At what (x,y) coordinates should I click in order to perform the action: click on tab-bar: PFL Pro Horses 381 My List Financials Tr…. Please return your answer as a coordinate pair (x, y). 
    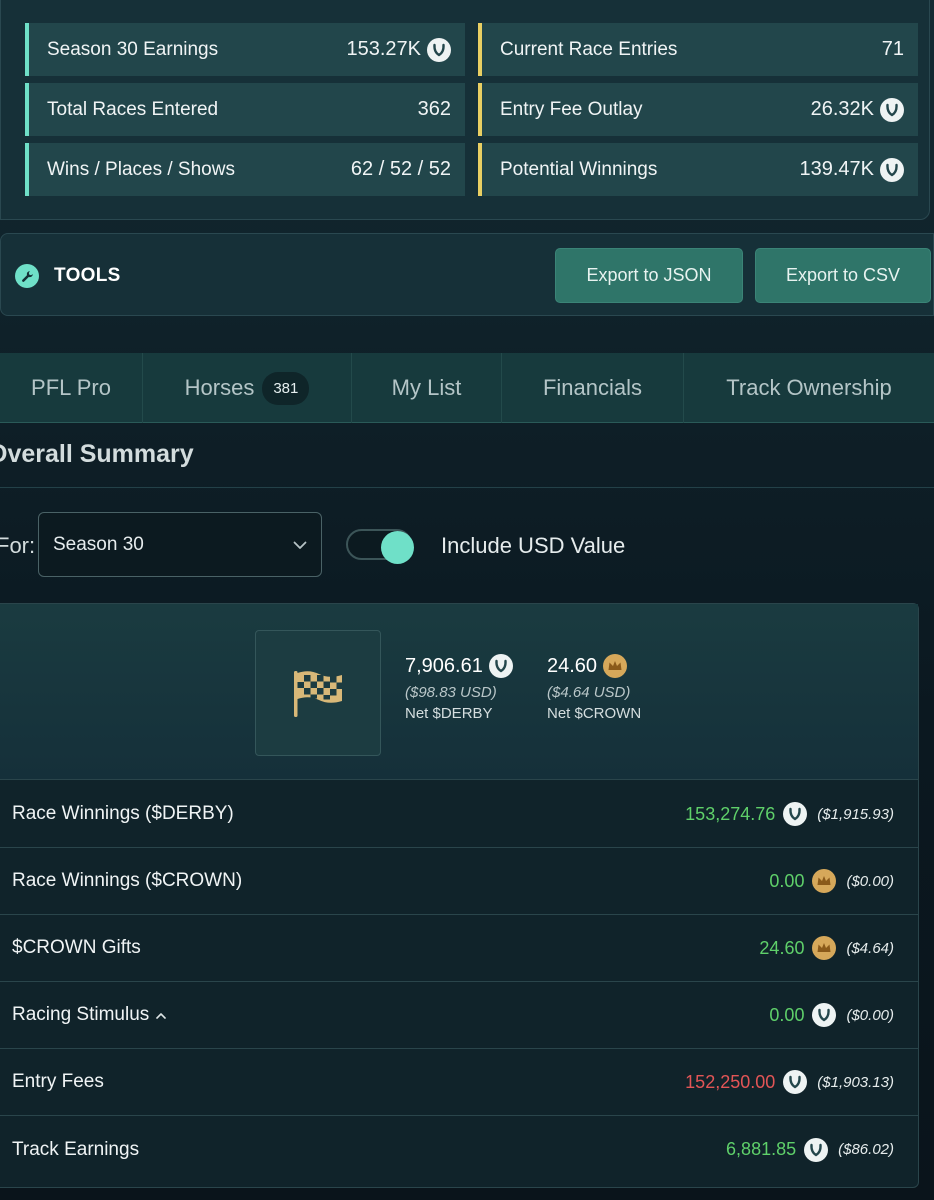
    Looking at the image, I should click on (467, 388).